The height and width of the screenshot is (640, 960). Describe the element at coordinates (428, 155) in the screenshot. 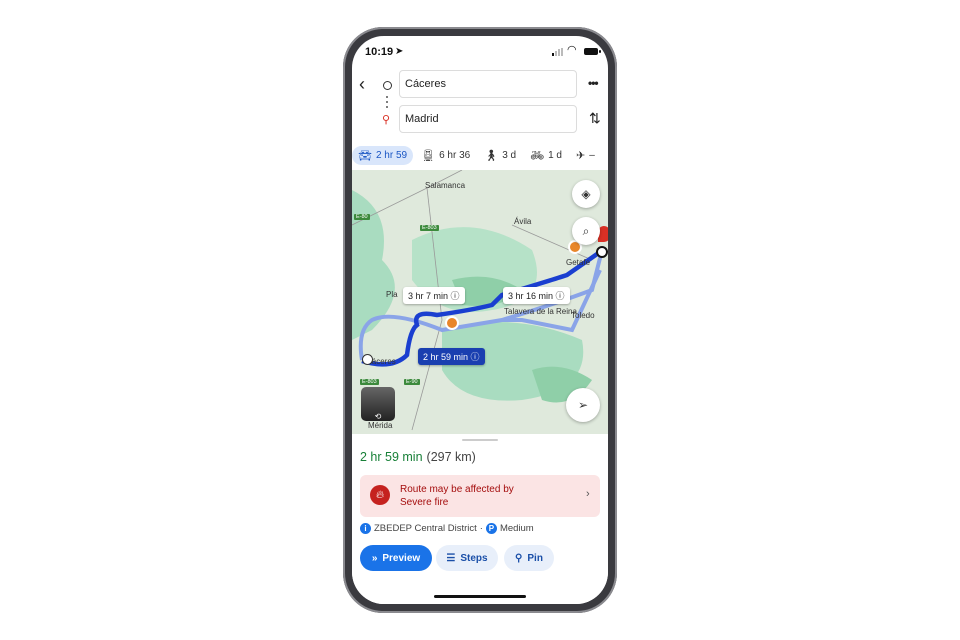

I see `train-icon: 🚆︎` at that location.